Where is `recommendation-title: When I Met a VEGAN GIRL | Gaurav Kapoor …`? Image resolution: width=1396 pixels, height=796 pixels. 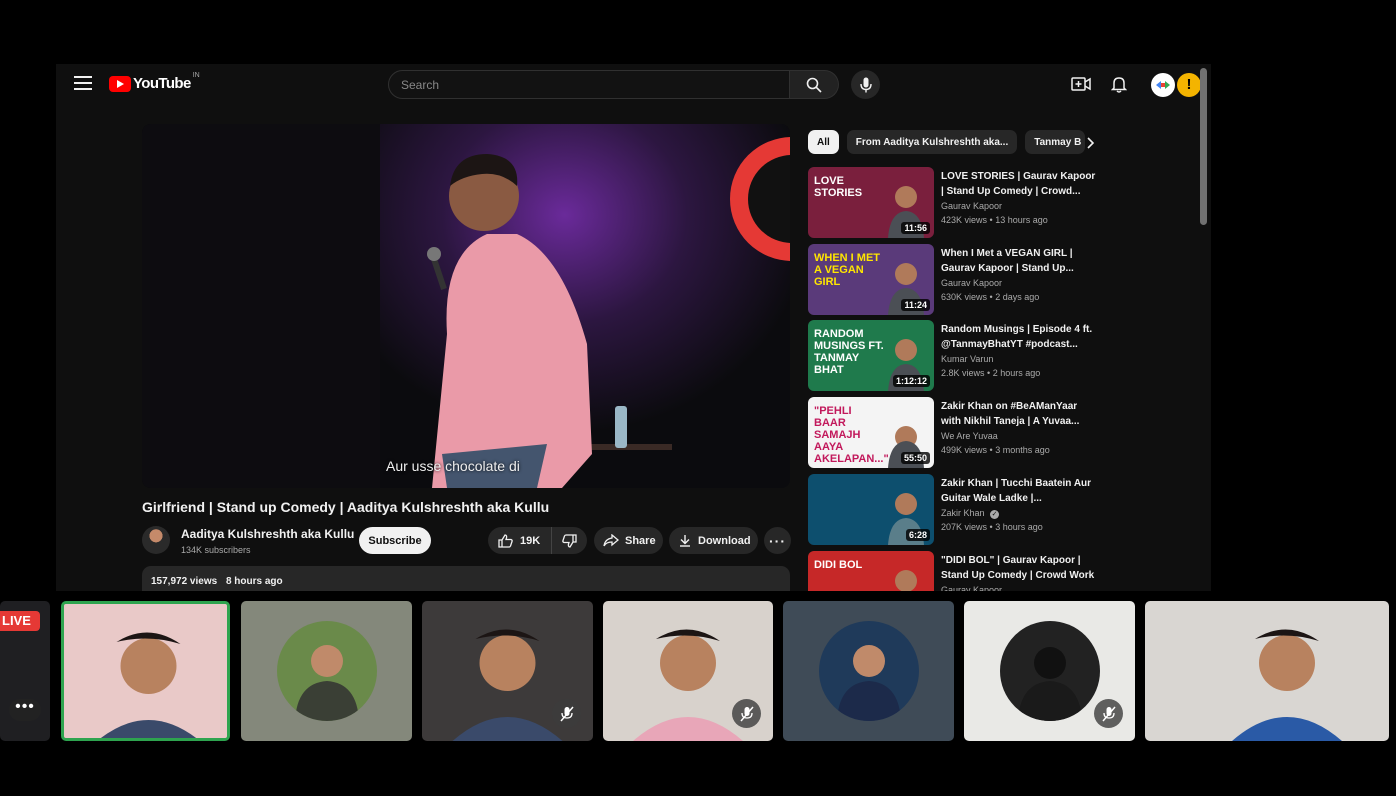 recommendation-title: When I Met a VEGAN GIRL | Gaurav Kapoor … is located at coordinates (1018, 261).